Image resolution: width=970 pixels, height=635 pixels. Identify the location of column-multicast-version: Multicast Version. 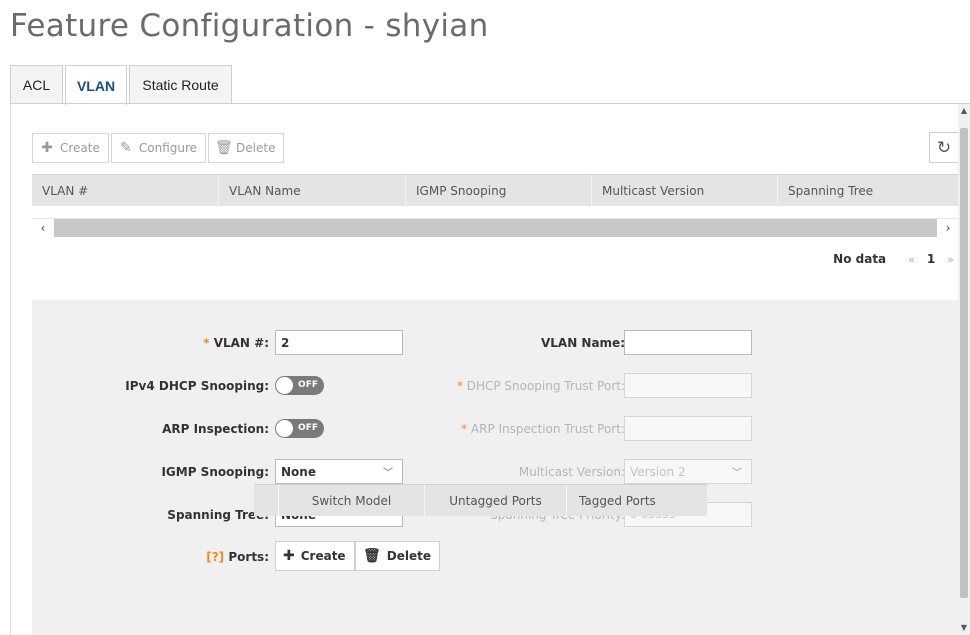
(685, 190).